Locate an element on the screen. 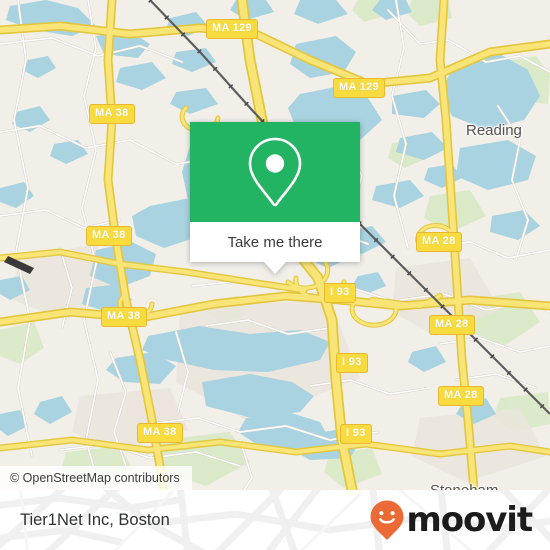 This screenshot has height=550, width=550. place-title: Tier1Net Inc, Boston is located at coordinates (95, 519).